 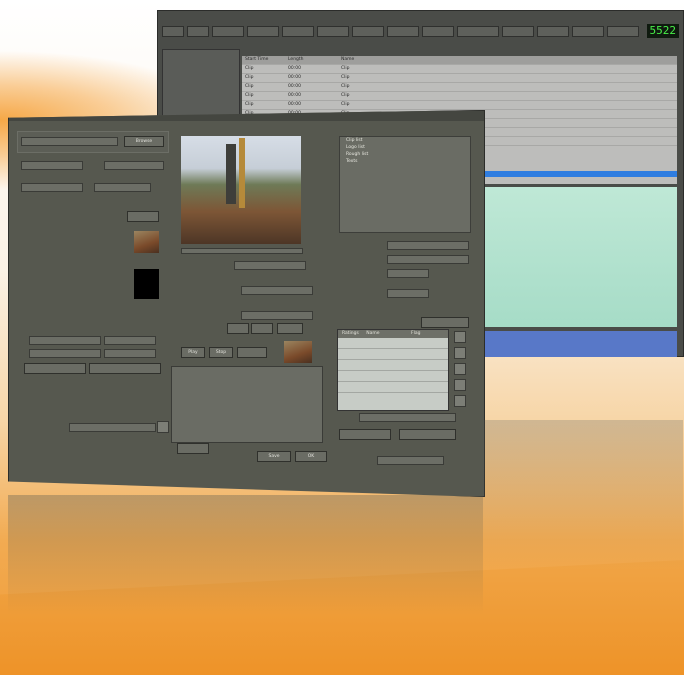 What do you see at coordinates (125, 368) in the screenshot?
I see `set-end-button` at bounding box center [125, 368].